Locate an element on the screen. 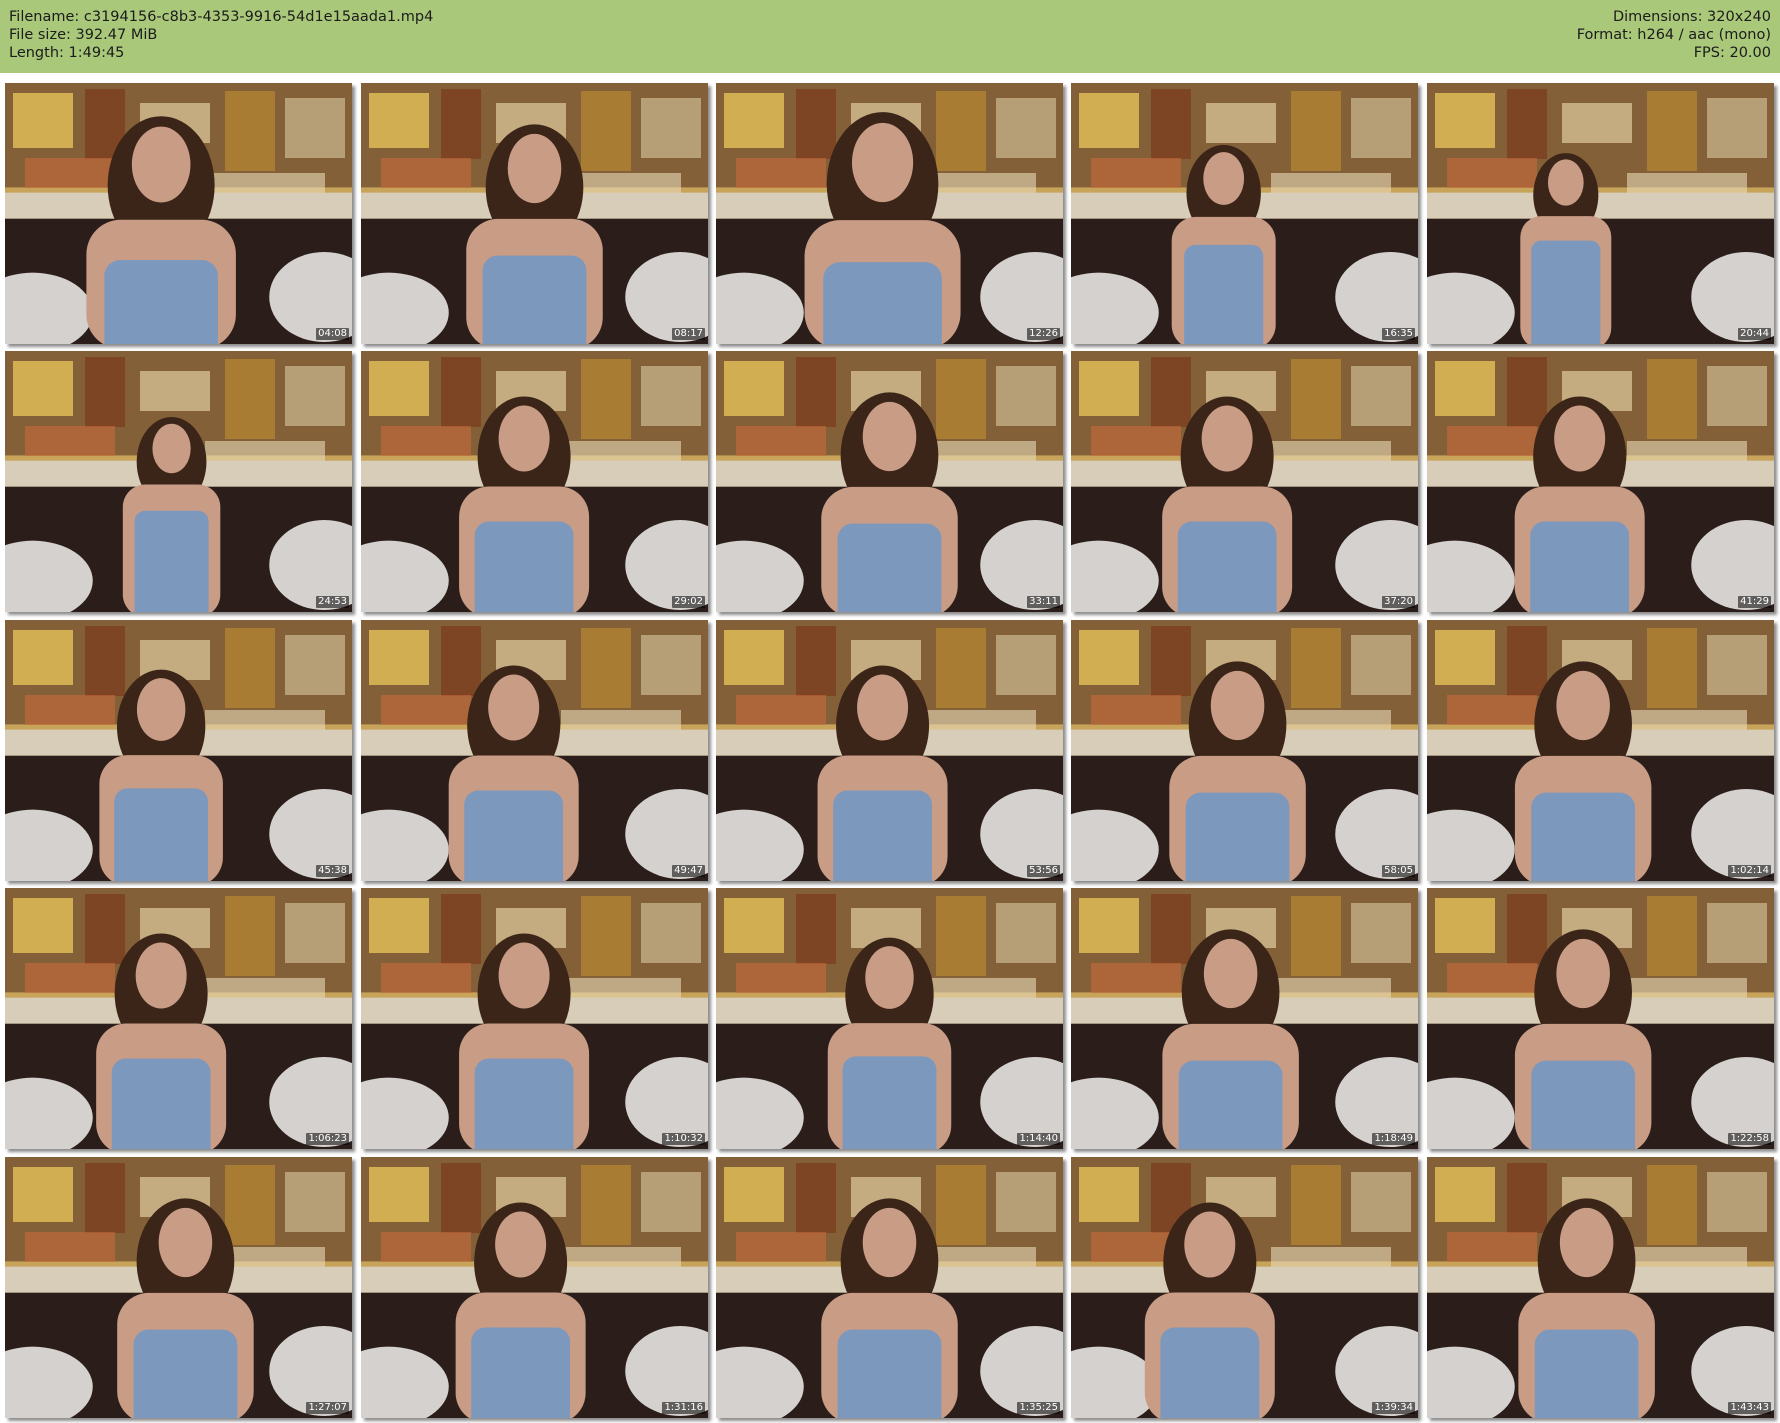 This screenshot has height=1423, width=1780. video-frame-thumbnail: 1:43:43 is located at coordinates (1600, 1287).